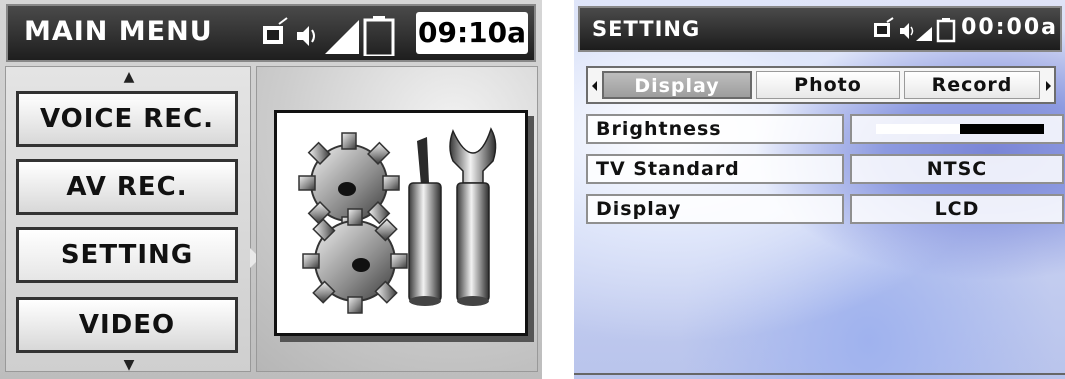  I want to click on tv-standard-value: NTSC, so click(957, 169).